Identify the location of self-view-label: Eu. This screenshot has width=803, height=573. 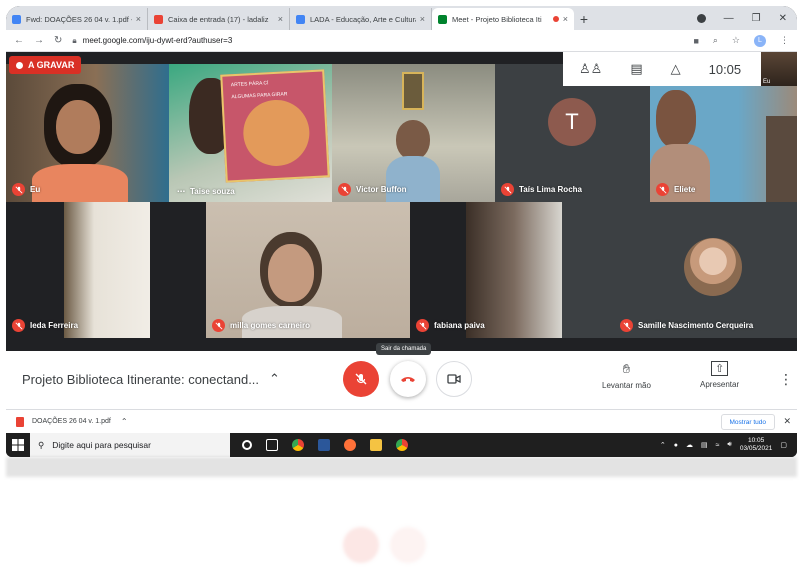
(767, 82).